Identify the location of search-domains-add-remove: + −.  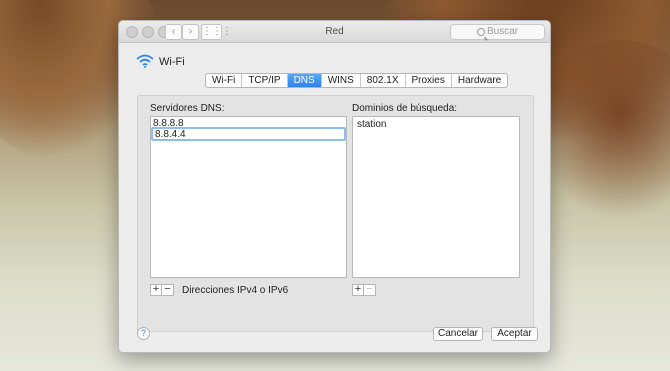
(364, 290).